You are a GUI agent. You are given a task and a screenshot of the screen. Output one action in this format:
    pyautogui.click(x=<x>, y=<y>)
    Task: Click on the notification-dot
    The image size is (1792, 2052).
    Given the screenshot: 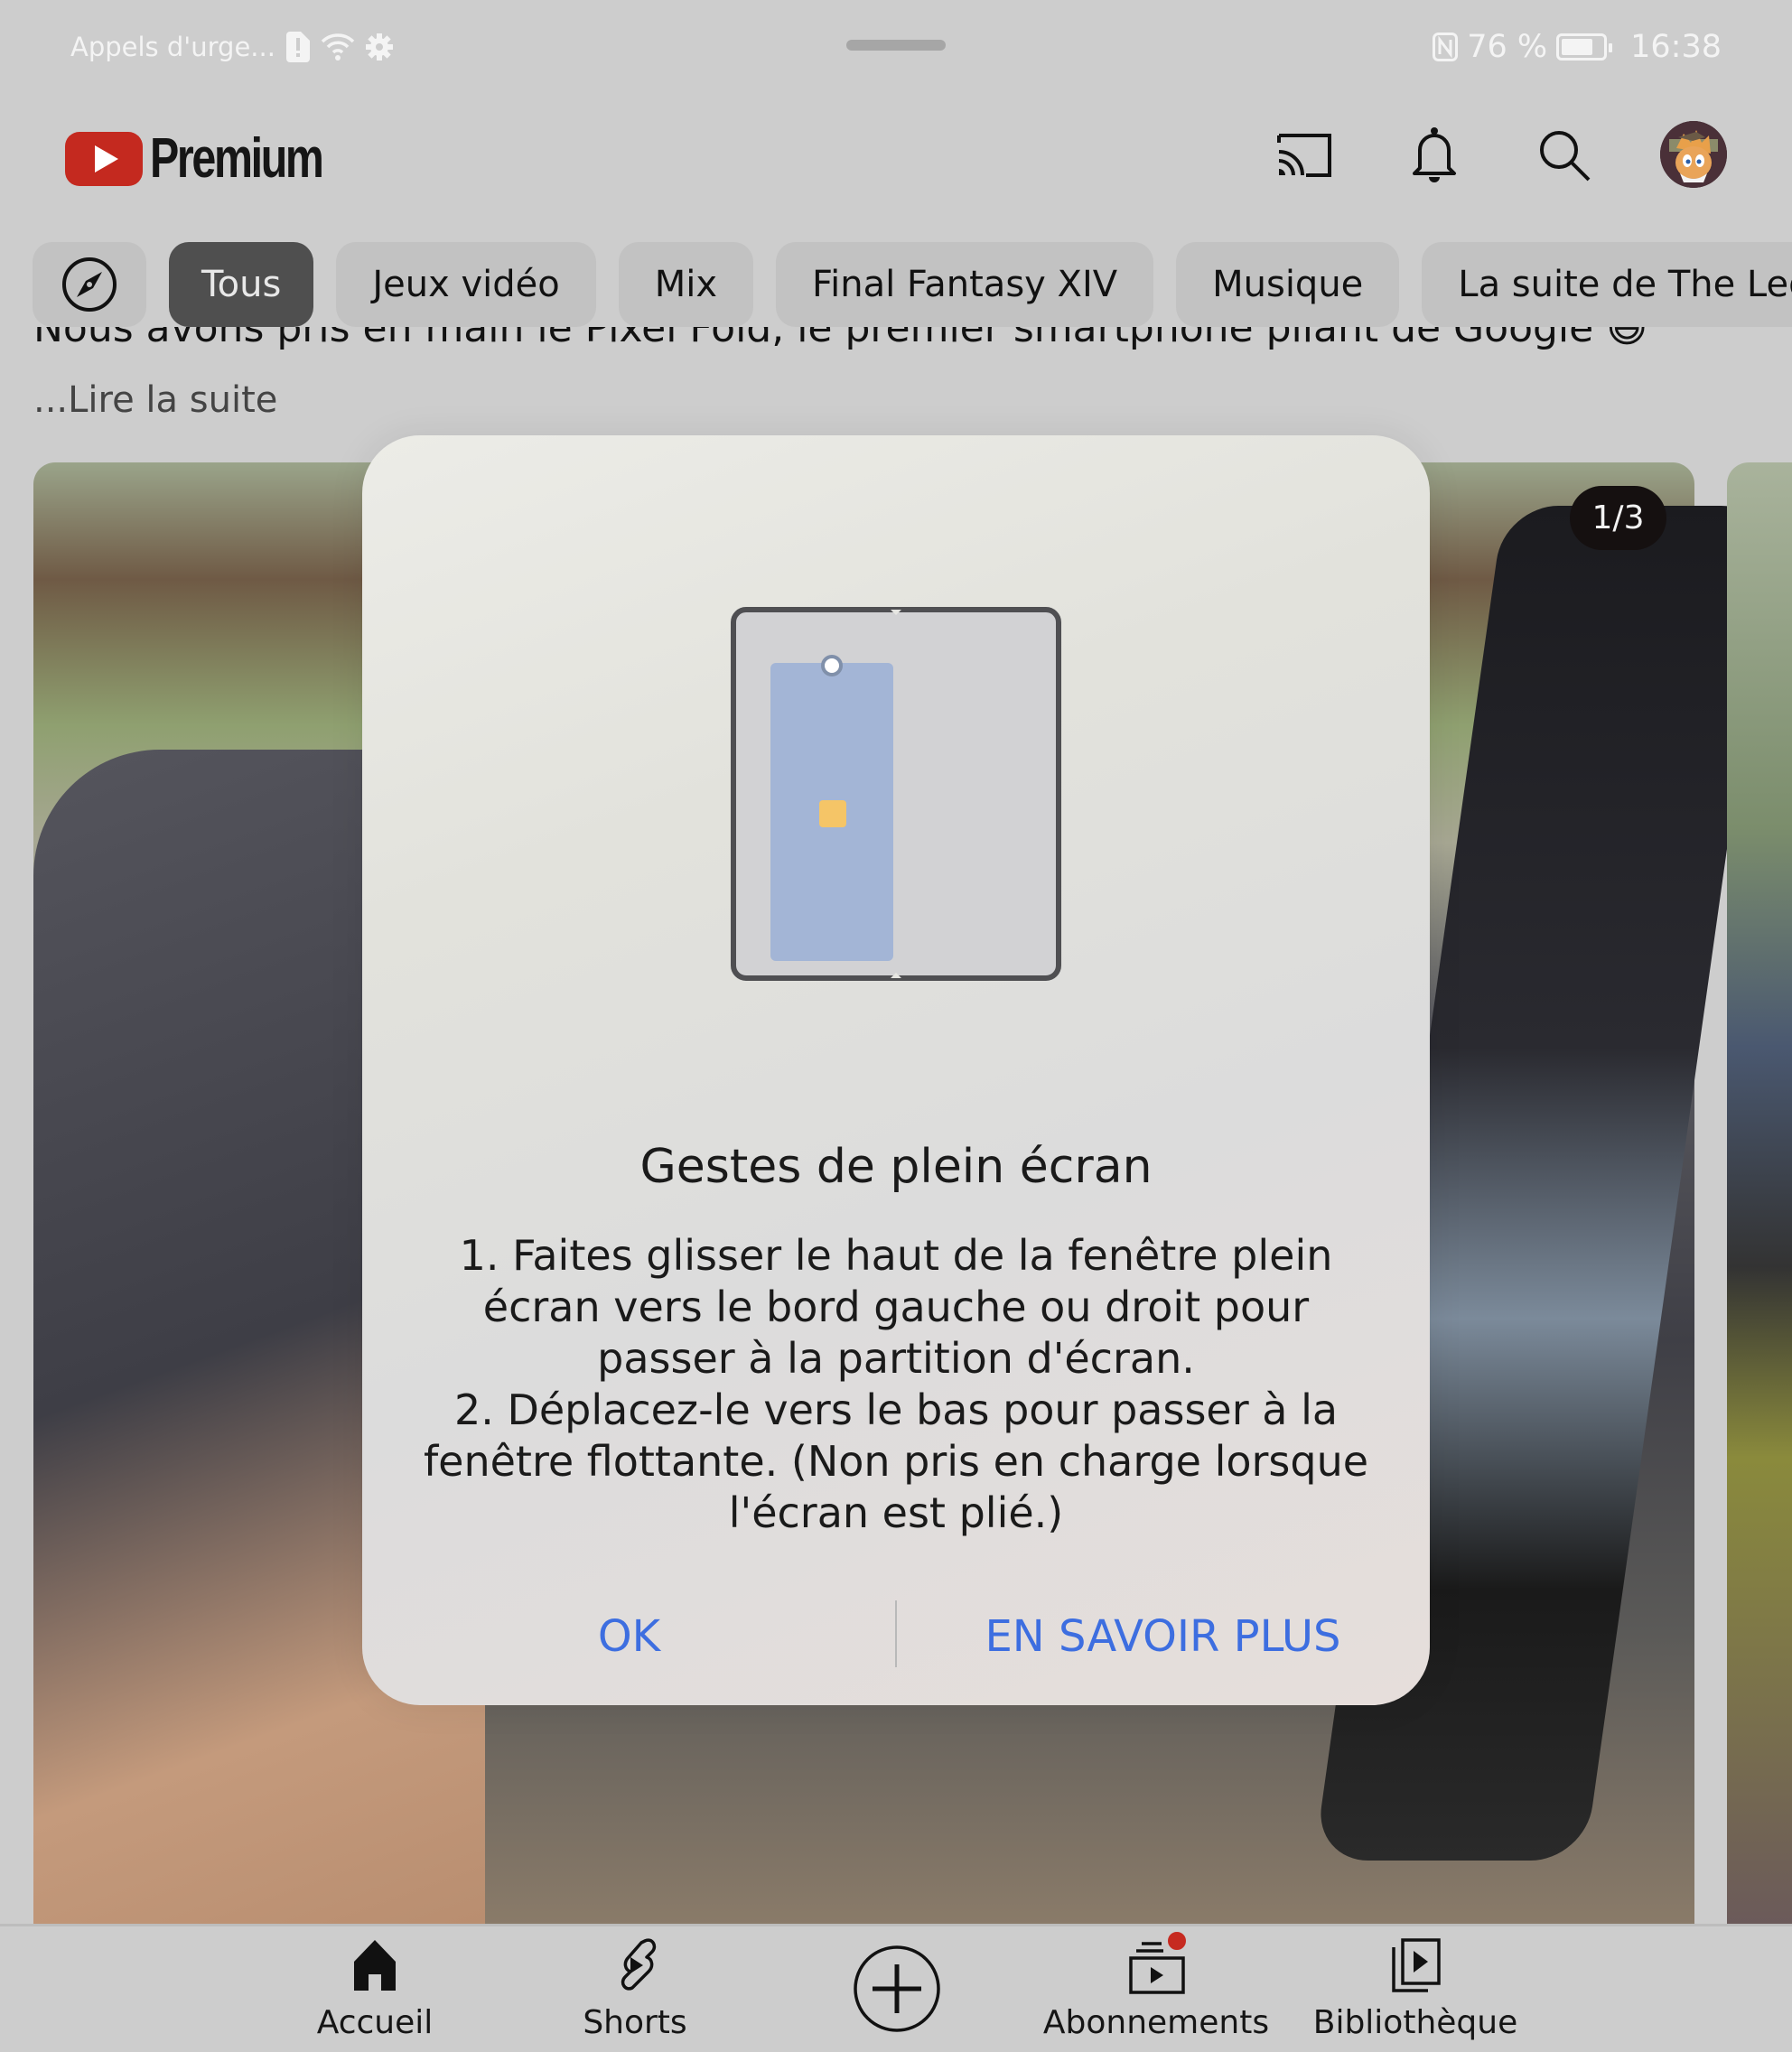 What is the action you would take?
    pyautogui.click(x=1177, y=1941)
    